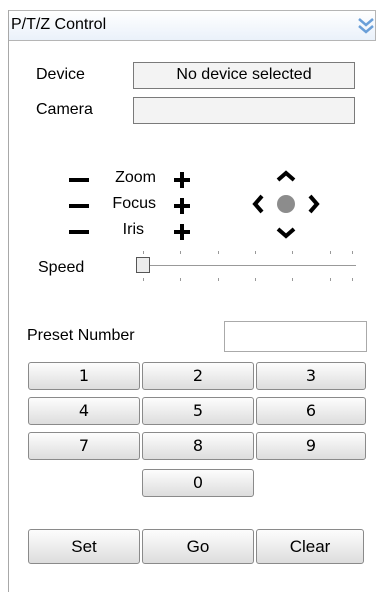  Describe the element at coordinates (311, 411) in the screenshot. I see `preset-key-6: 6` at that location.